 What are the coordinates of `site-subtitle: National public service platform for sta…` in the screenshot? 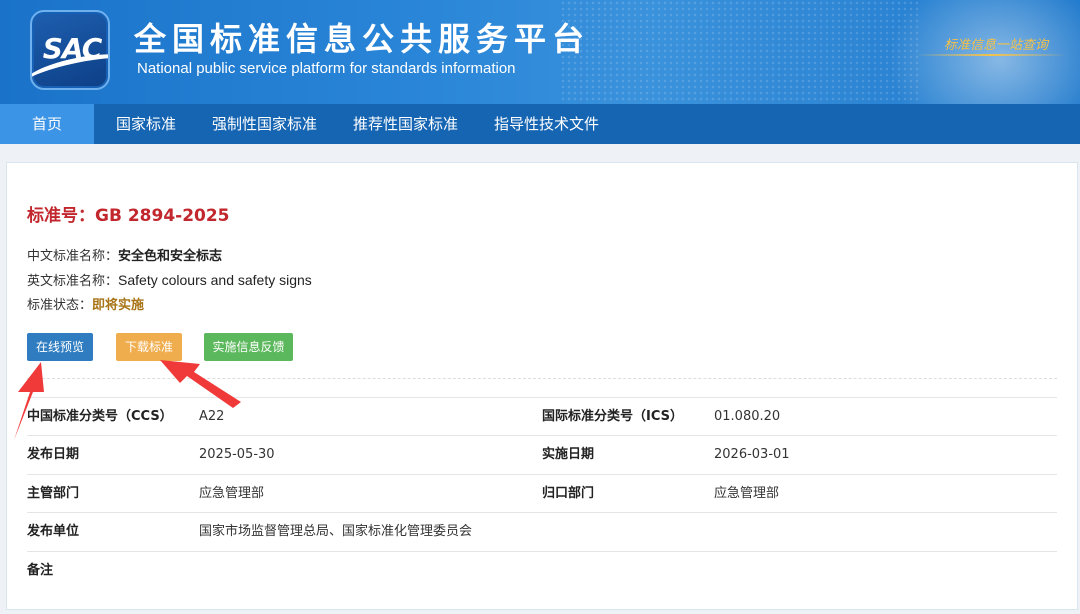 It's located at (326, 68).